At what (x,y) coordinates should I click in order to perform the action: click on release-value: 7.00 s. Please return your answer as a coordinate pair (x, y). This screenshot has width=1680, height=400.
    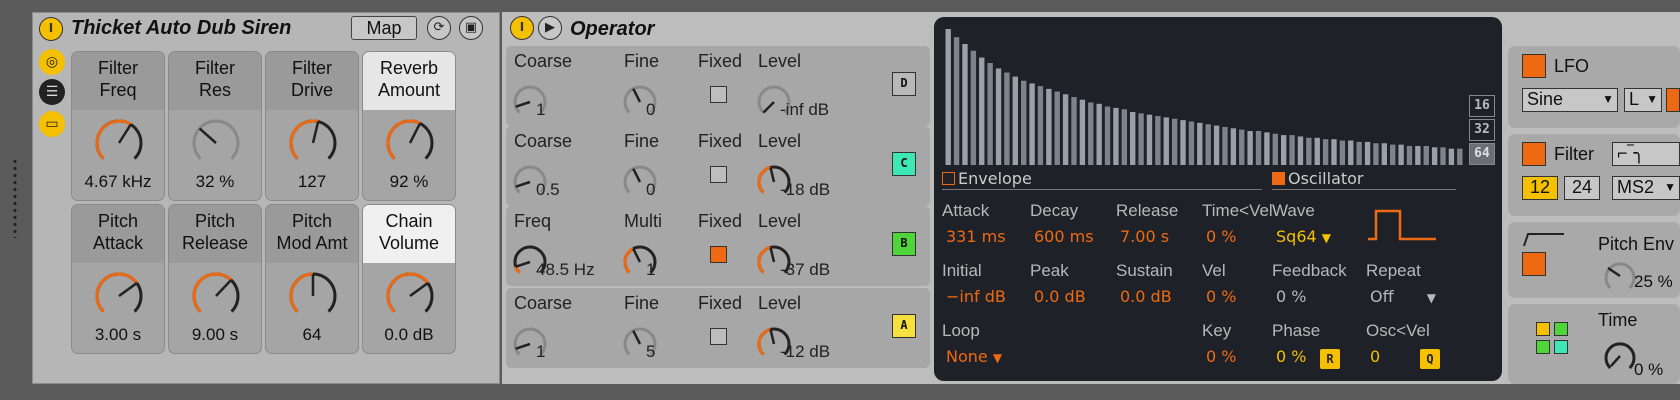
    Looking at the image, I should click on (1144, 236).